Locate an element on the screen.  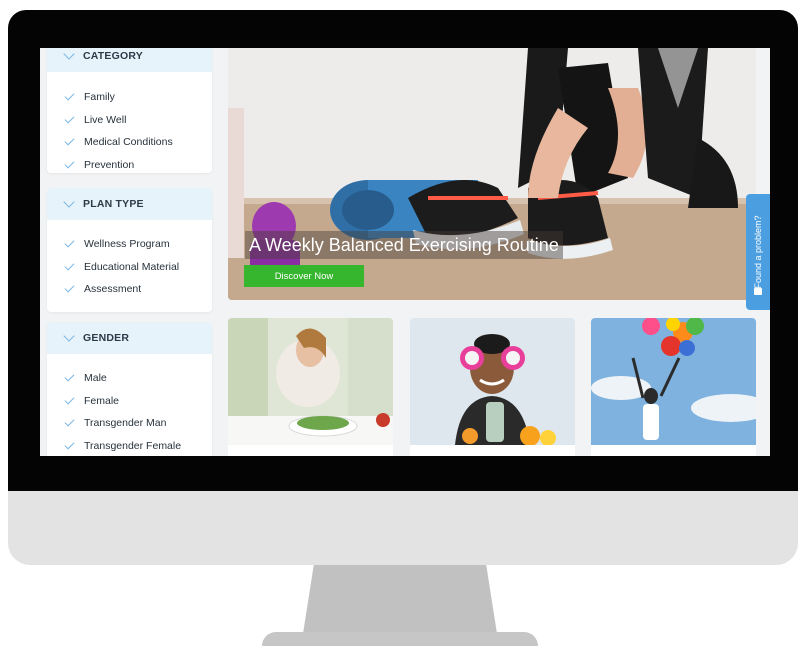
feedback-label: Found a problem? is located at coordinates (758, 252).